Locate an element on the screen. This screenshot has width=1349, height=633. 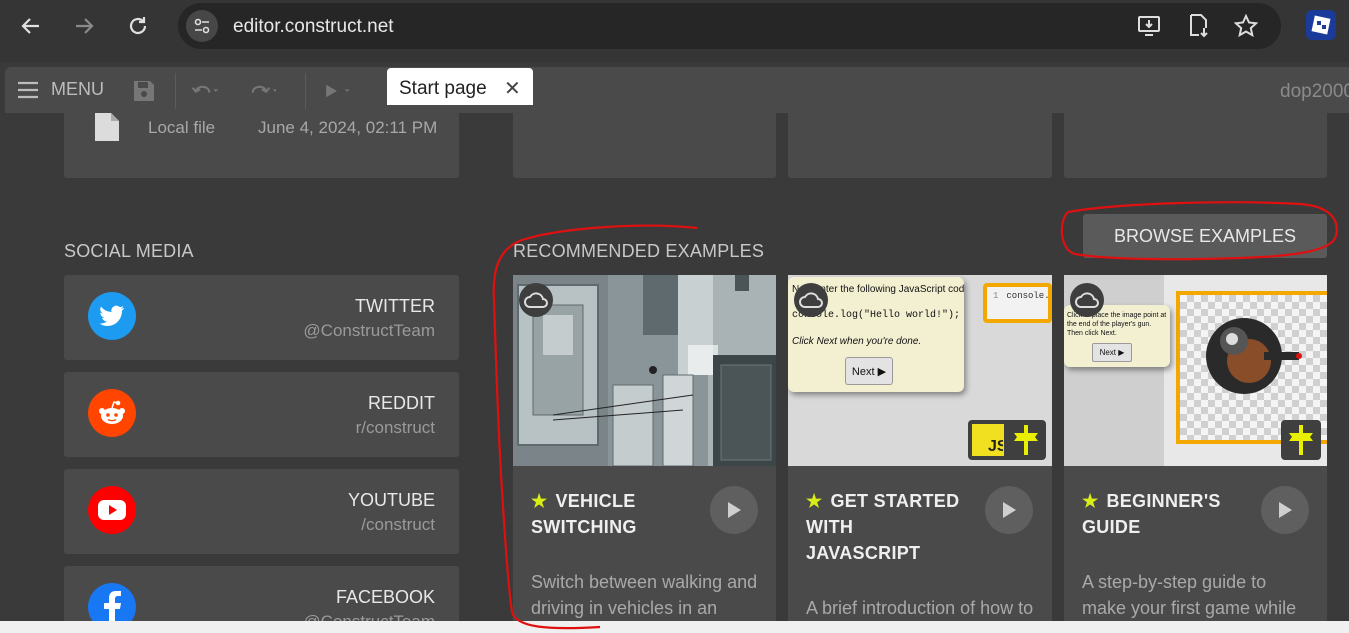
forward-arrow-icon is located at coordinates (84, 26).